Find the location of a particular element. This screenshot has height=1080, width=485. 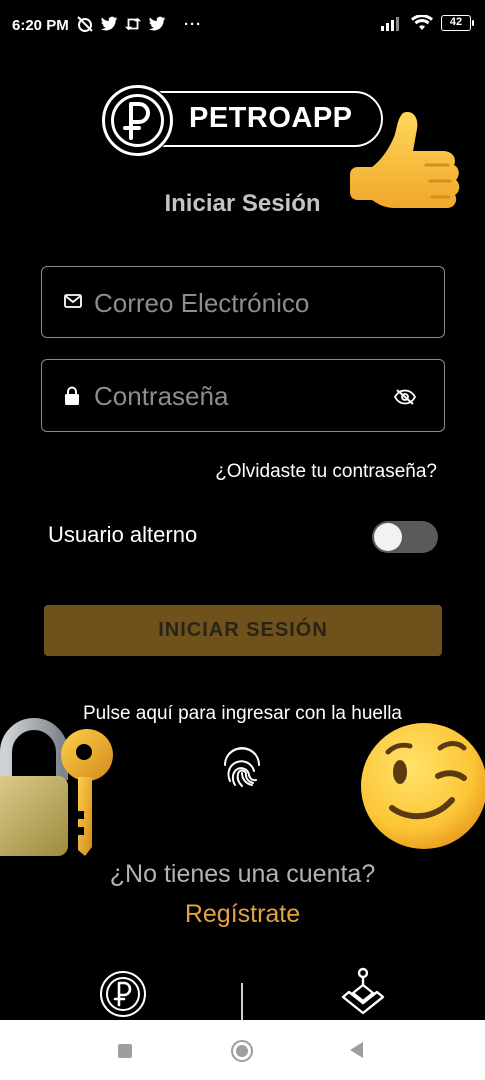

toggle-knob is located at coordinates (388, 537).